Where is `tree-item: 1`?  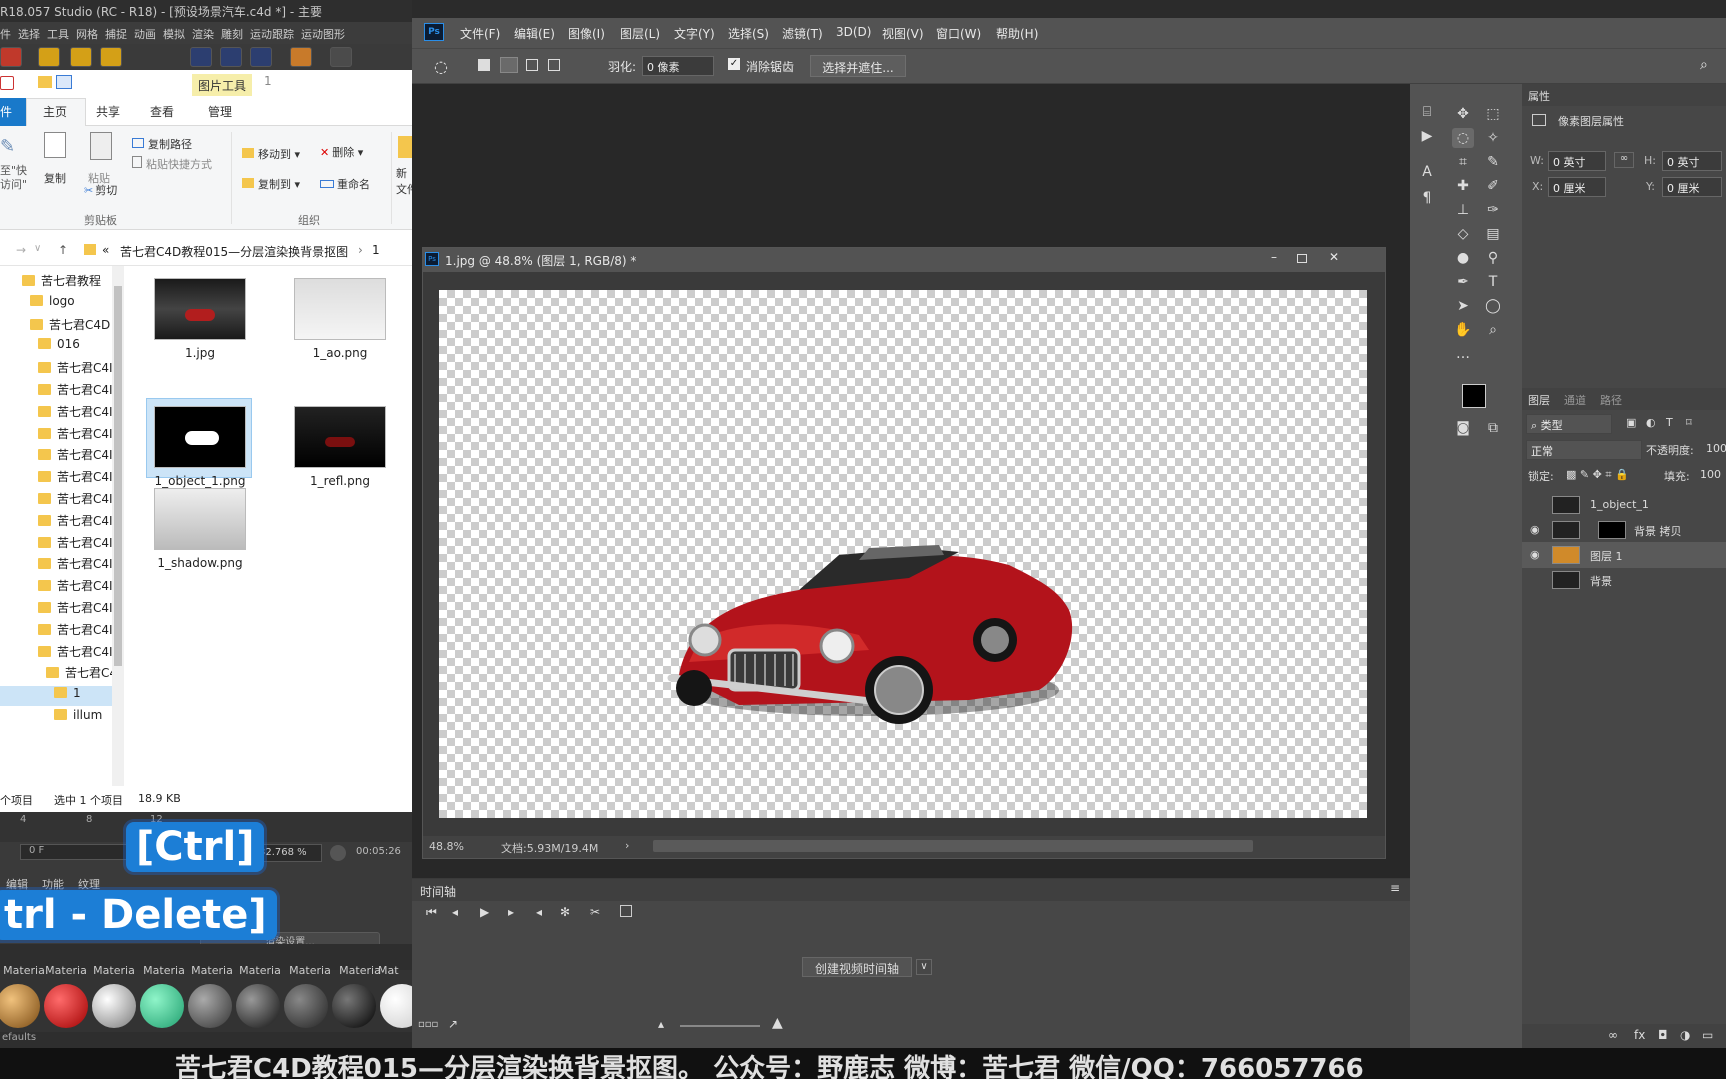 tree-item: 1 is located at coordinates (56, 696).